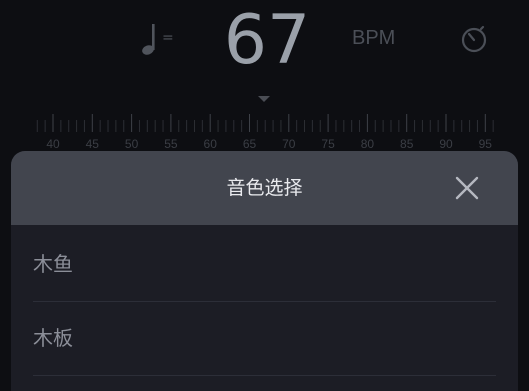 Image resolution: width=529 pixels, height=391 pixels. I want to click on ruler-tick-label: 65, so click(250, 144).